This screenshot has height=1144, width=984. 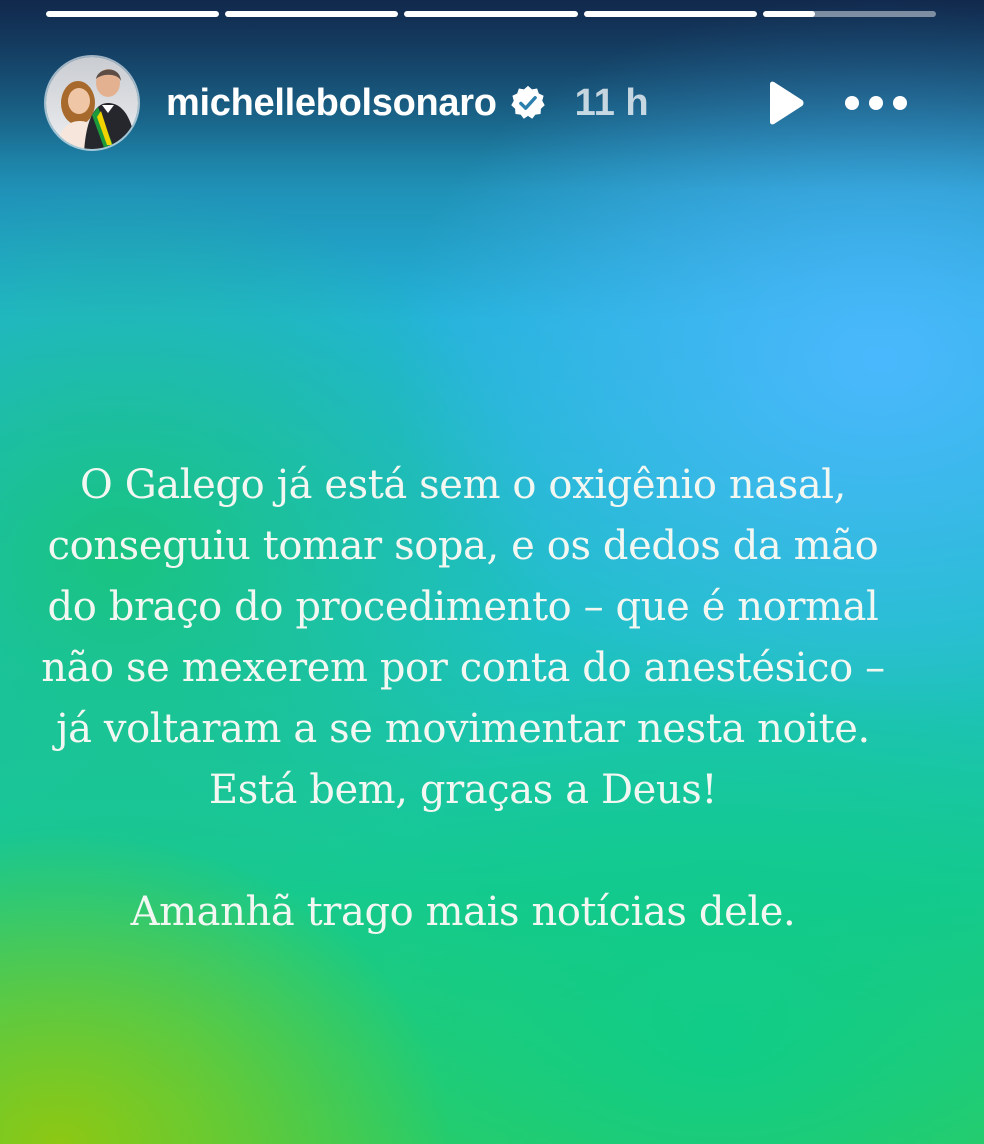 What do you see at coordinates (331, 103) in the screenshot?
I see `username: michellebolsonaro` at bounding box center [331, 103].